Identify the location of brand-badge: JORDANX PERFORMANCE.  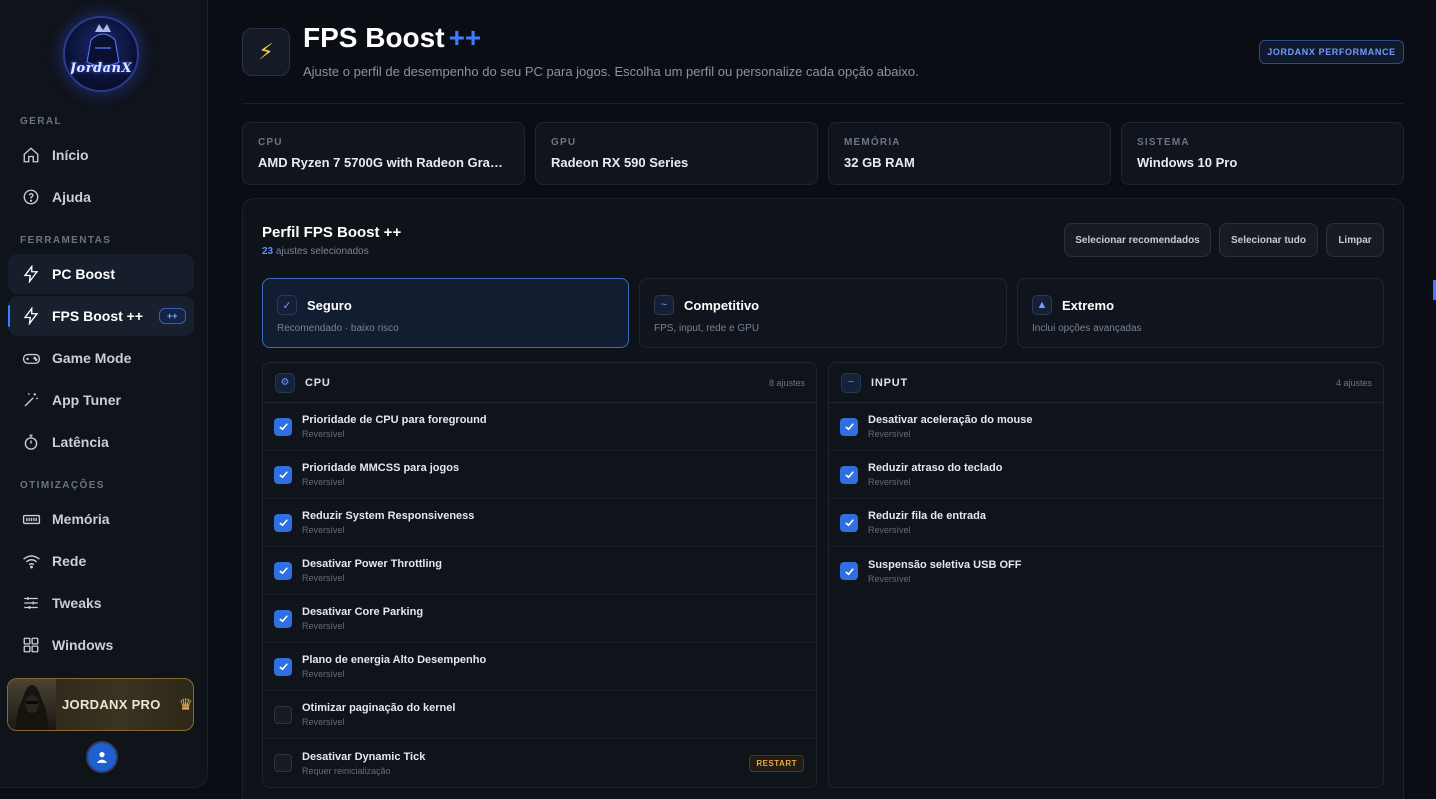
(1331, 52).